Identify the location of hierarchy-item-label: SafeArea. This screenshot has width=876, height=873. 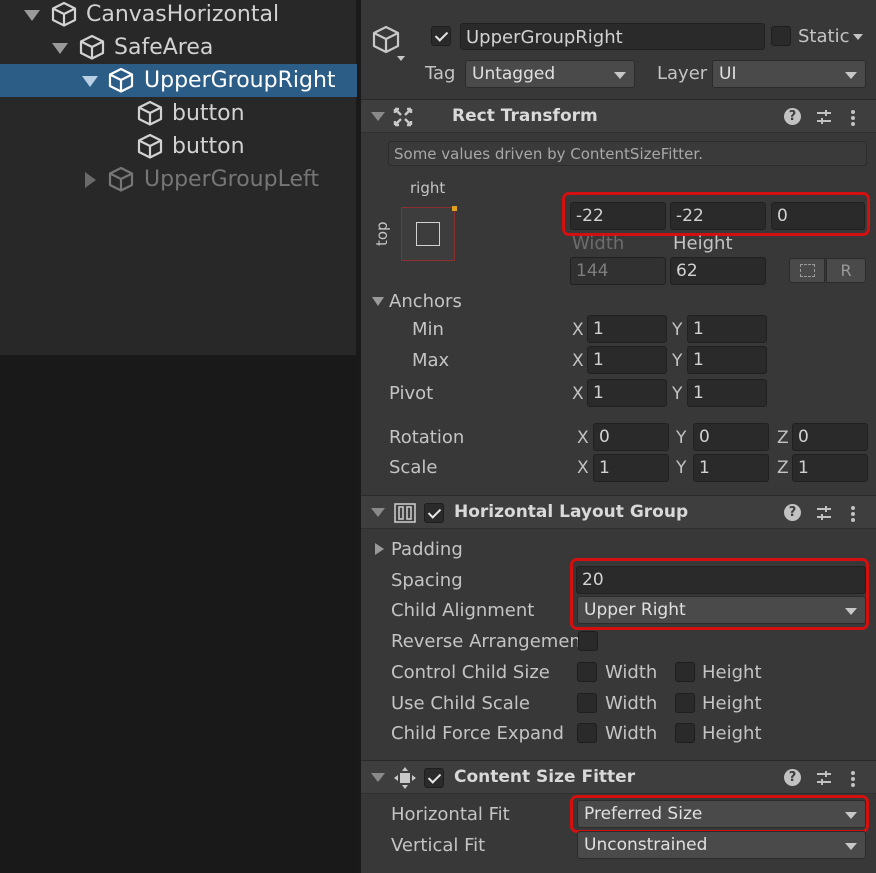
(164, 47).